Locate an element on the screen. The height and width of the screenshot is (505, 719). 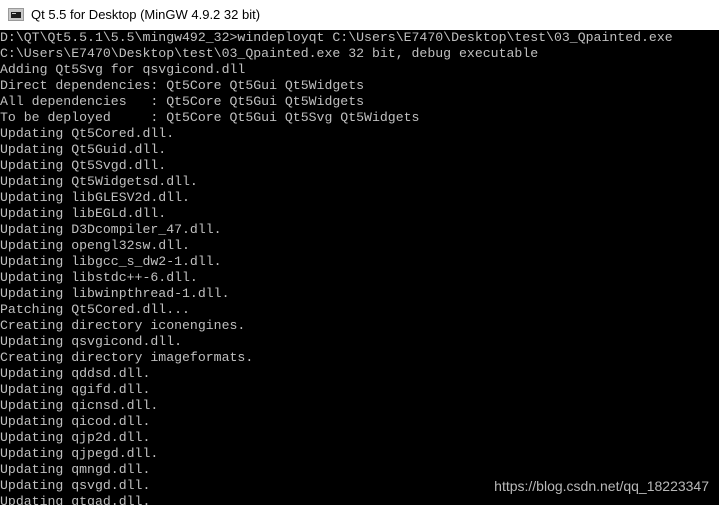
console-line: Updating Qt5Svgd.dll. is located at coordinates (83, 165).